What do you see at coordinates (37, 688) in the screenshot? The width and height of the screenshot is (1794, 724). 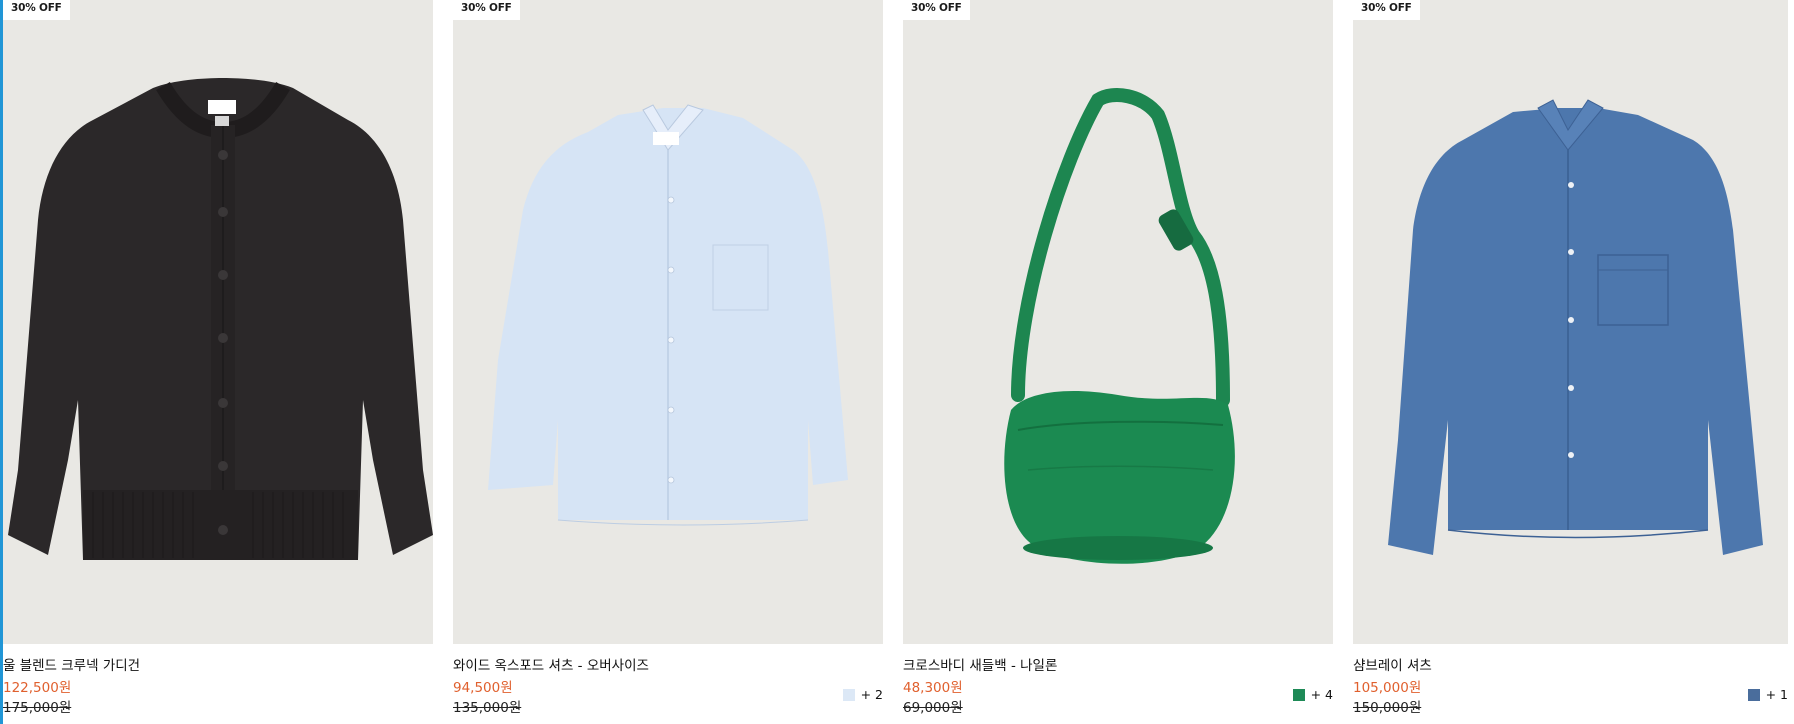 I see `sale-price: 122,500원` at bounding box center [37, 688].